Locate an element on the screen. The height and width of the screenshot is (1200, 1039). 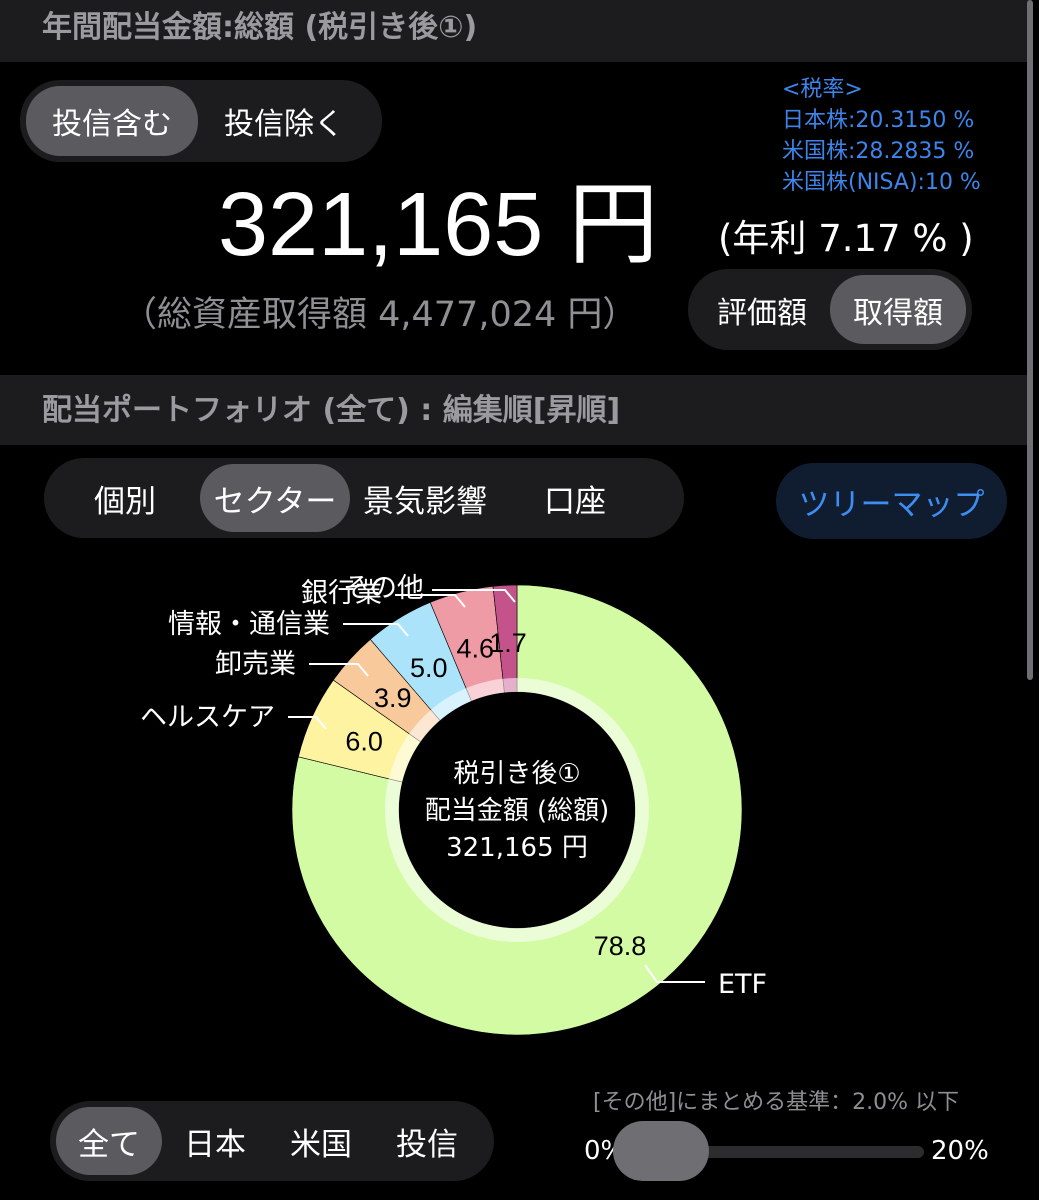
tab-japan: 日本 is located at coordinates (215, 1141).